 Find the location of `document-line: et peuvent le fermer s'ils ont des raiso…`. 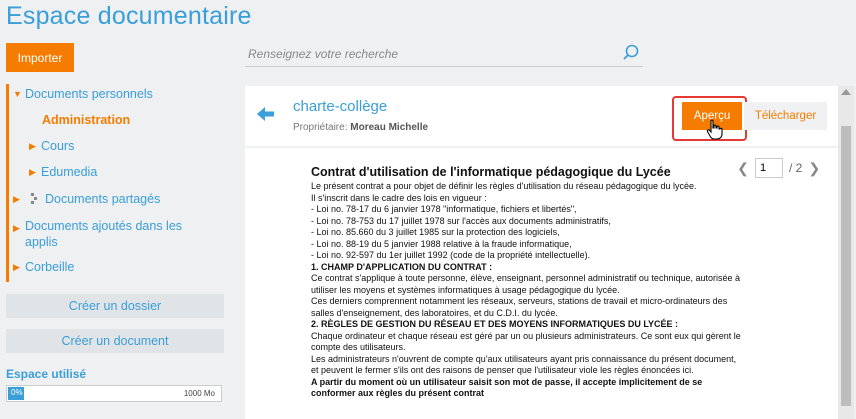

document-line: et peuvent le fermer s'ils ont des raiso… is located at coordinates (502, 370).